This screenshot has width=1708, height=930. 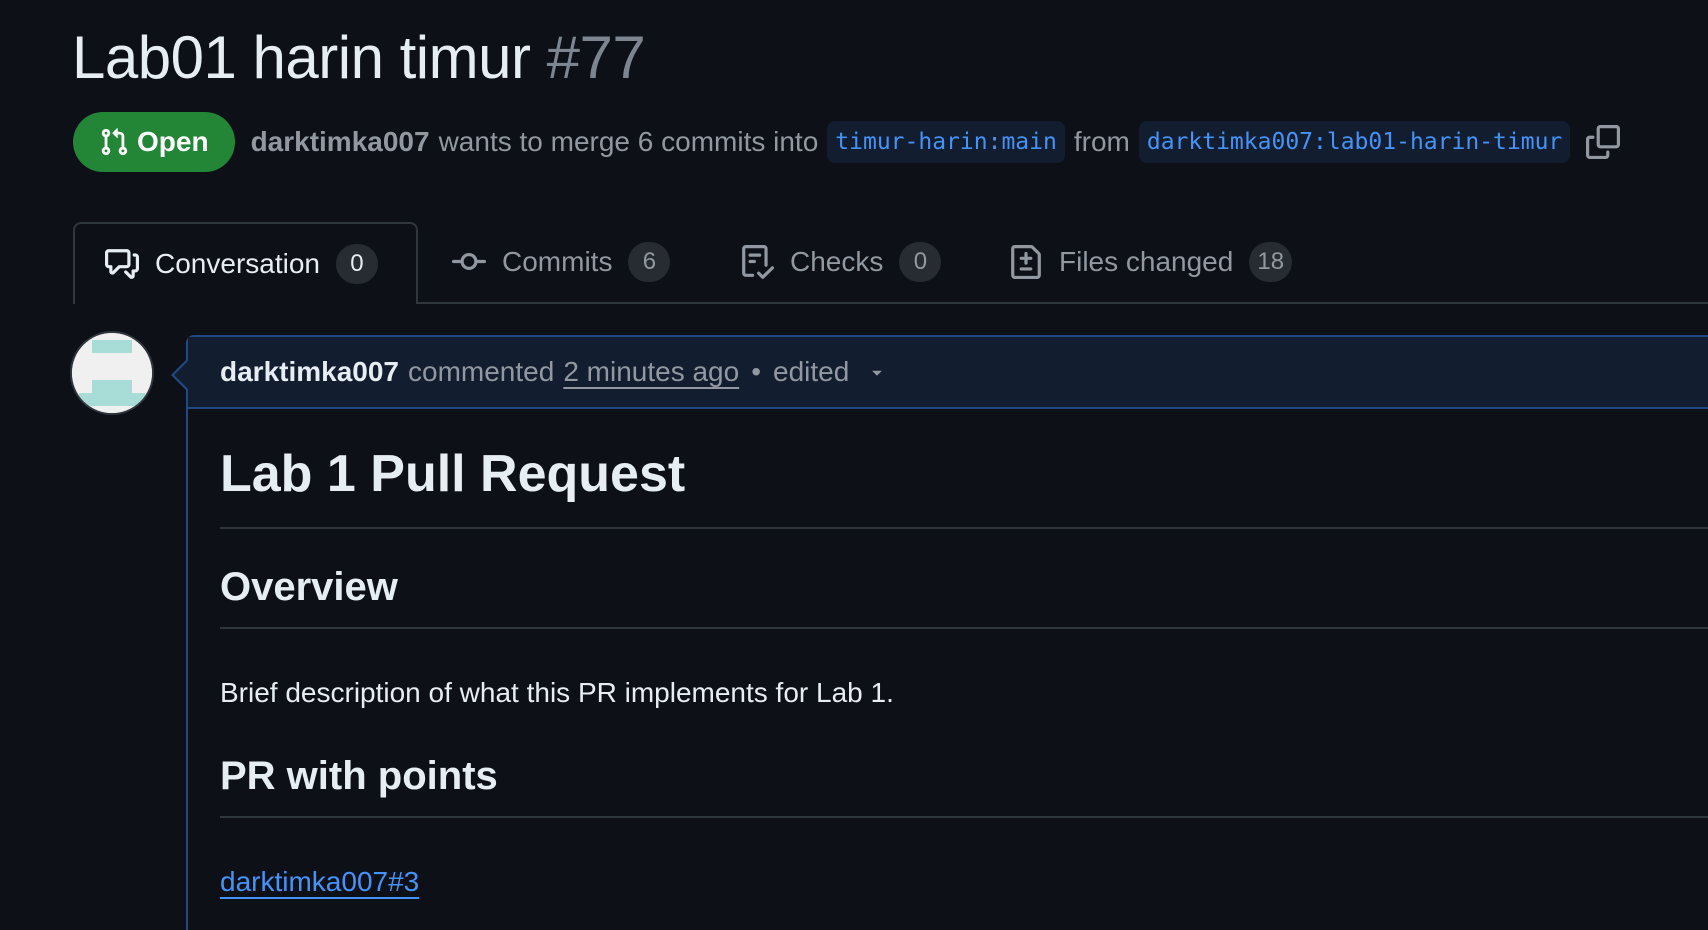 What do you see at coordinates (964, 595) in the screenshot?
I see `markdown-heading-overview: Overview` at bounding box center [964, 595].